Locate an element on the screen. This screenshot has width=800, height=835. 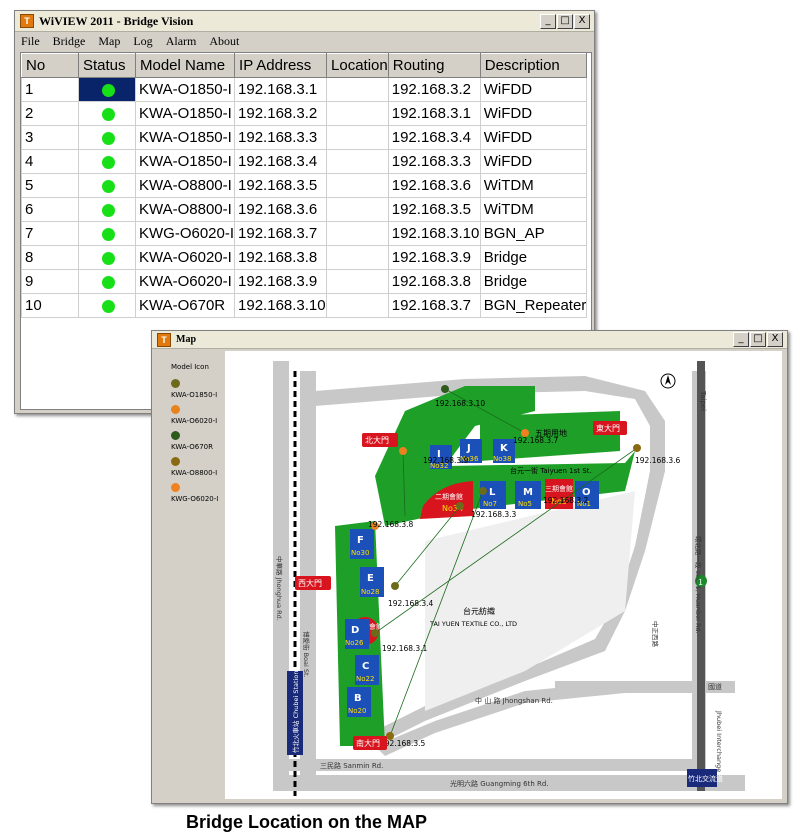
cell-ip-address: 192.168.3.7 is located at coordinates (281, 233).